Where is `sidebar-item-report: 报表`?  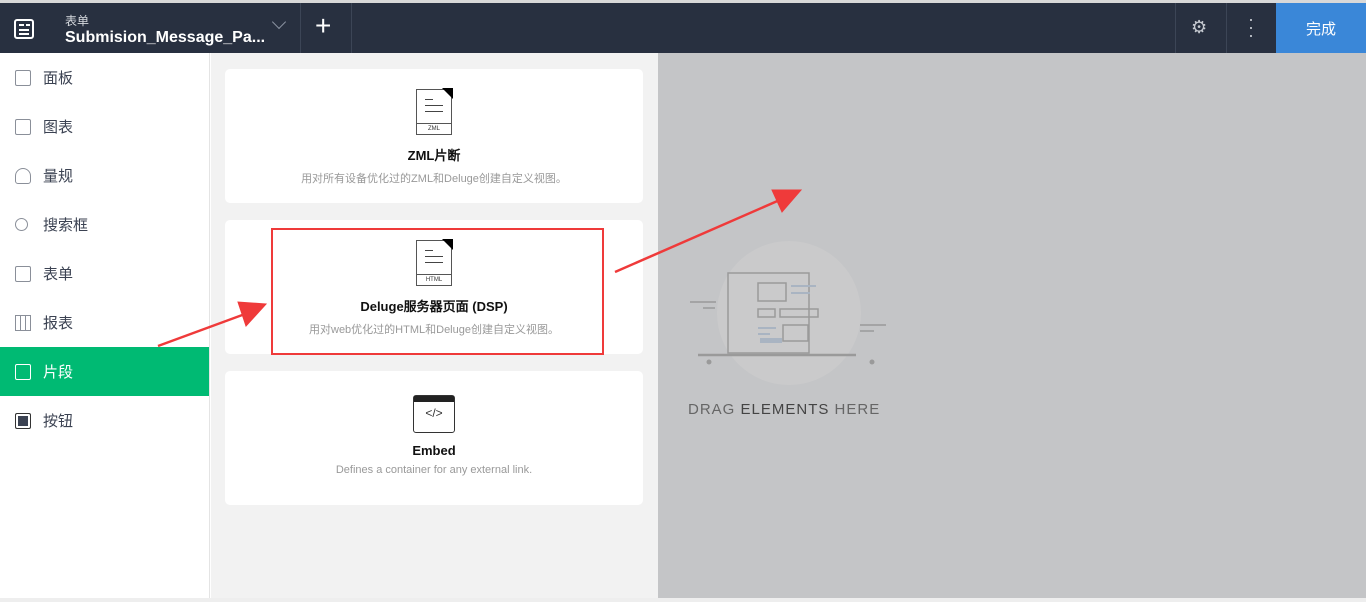 sidebar-item-report: 报表 is located at coordinates (104, 322).